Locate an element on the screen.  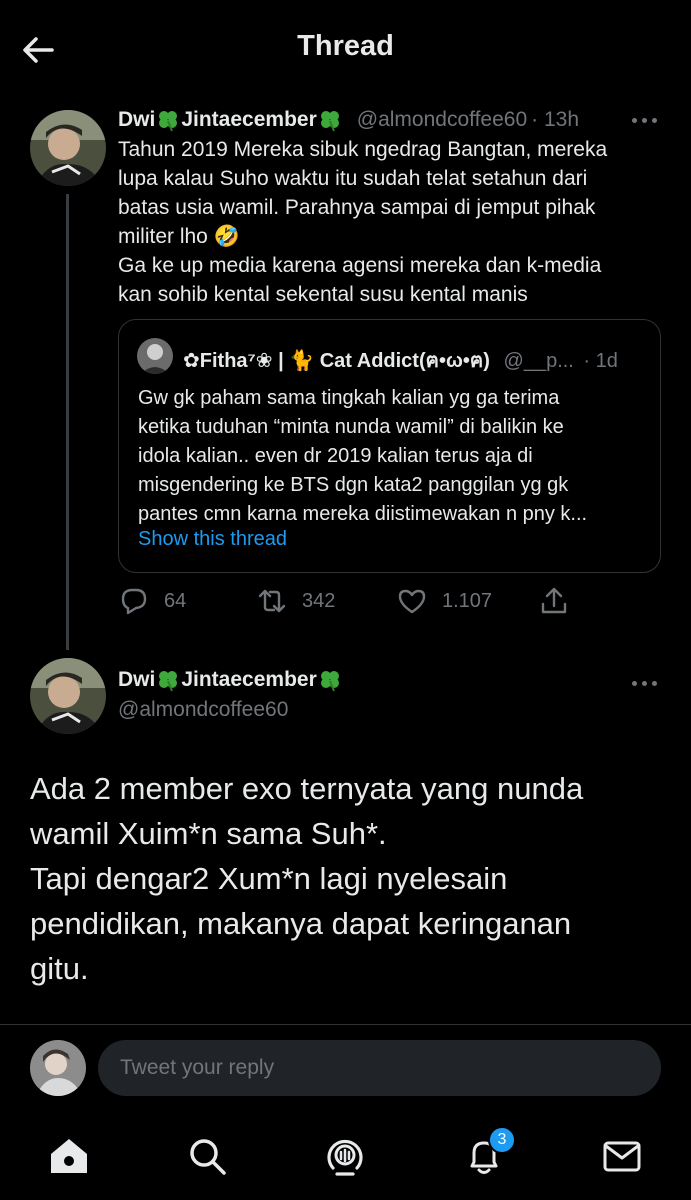
author-handle-row: @almondcoffee60 is located at coordinates (203, 710).